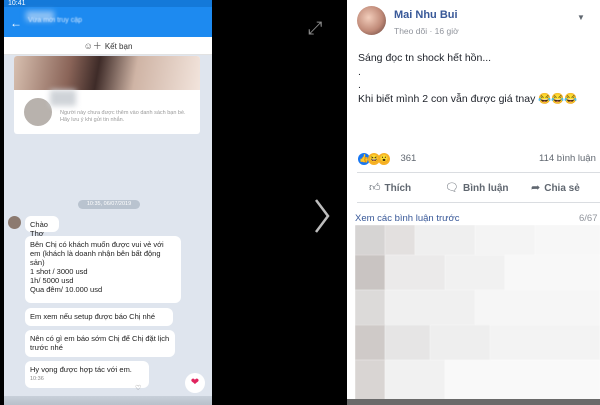 The image size is (600, 405). What do you see at coordinates (371, 20) in the screenshot?
I see `avatar` at bounding box center [371, 20].